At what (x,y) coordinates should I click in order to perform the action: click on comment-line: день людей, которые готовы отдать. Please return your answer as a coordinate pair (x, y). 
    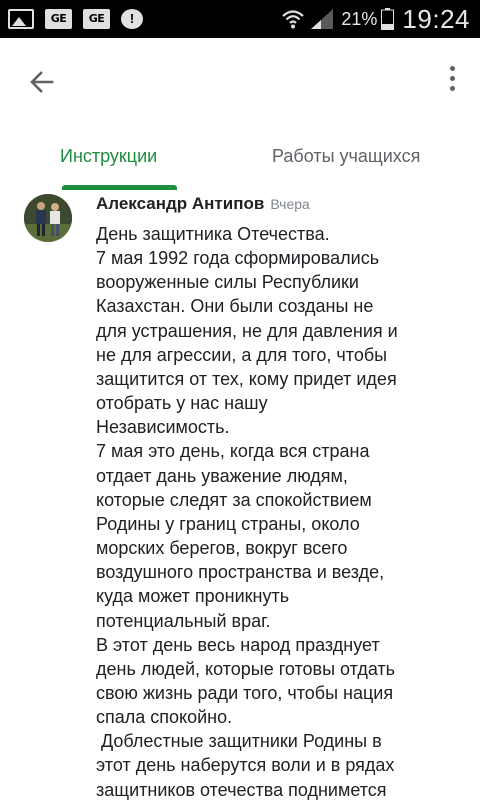
    Looking at the image, I should click on (246, 668).